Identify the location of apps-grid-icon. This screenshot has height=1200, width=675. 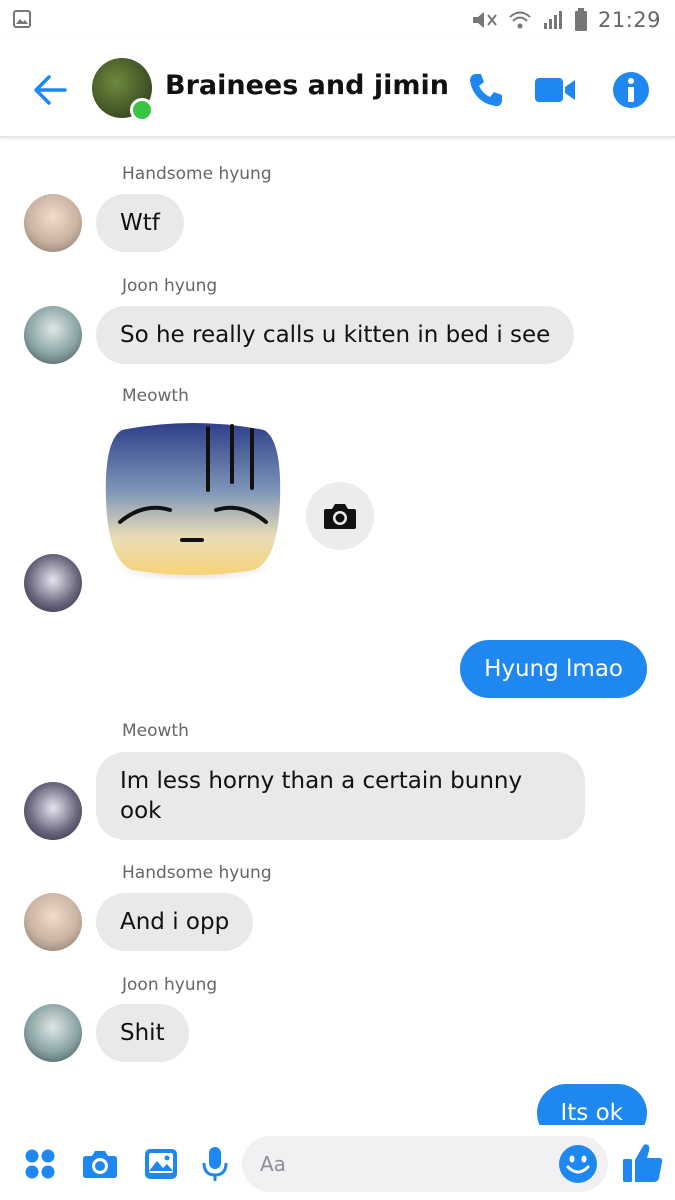
(40, 1164).